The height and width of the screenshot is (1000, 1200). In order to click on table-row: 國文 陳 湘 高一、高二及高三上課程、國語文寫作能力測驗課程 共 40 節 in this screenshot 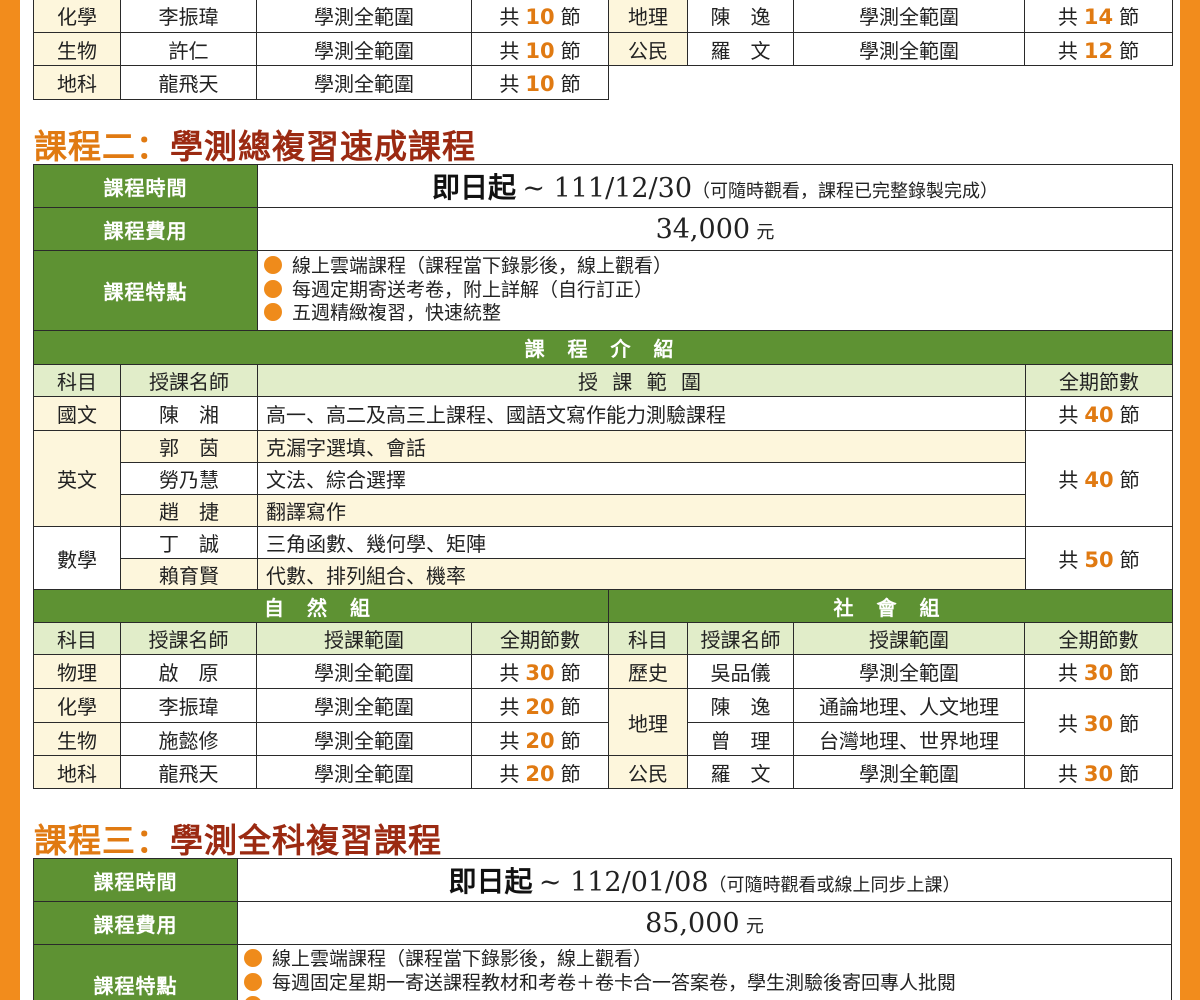, I will do `click(603, 413)`.